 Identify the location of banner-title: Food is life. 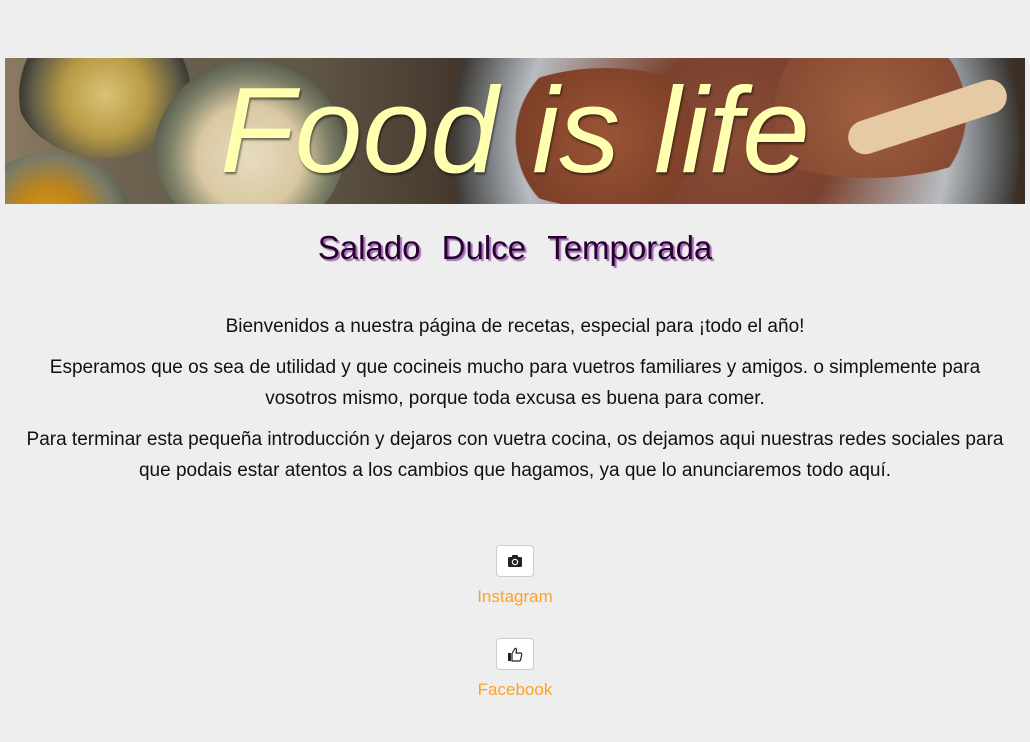
(515, 130).